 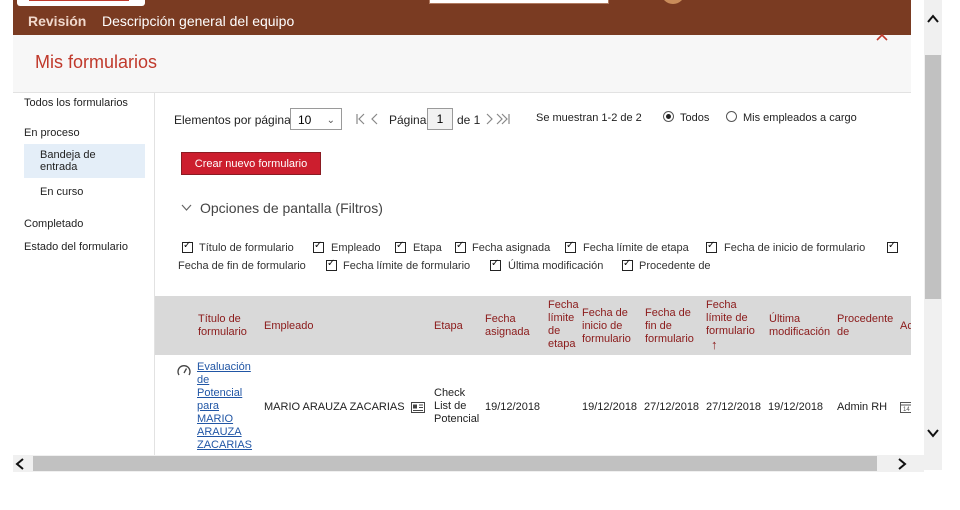 What do you see at coordinates (714, 344) in the screenshot?
I see `sort-ascending-icon: ↑` at bounding box center [714, 344].